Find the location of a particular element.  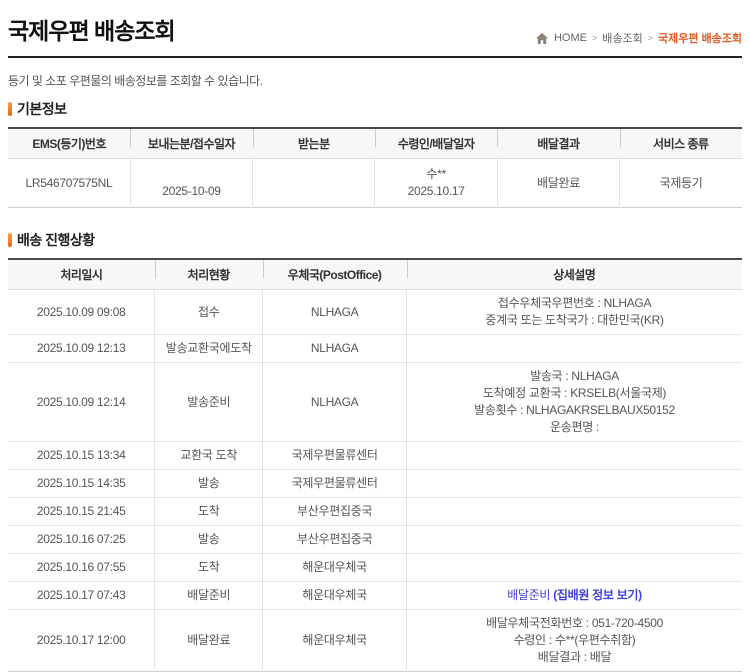

process-status-cell: 교환국 도착 is located at coordinates (208, 455).